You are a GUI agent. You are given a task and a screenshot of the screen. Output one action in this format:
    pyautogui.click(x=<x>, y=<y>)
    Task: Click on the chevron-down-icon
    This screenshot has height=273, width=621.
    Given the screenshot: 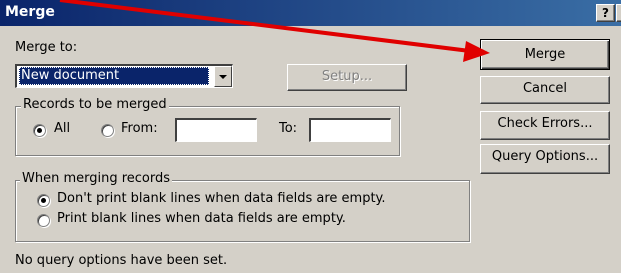 What is the action you would take?
    pyautogui.click(x=223, y=76)
    